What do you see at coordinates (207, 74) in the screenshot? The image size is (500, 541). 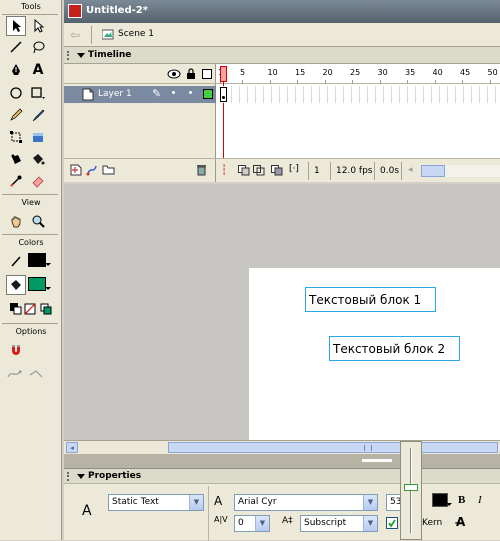 I see `outline-icon` at bounding box center [207, 74].